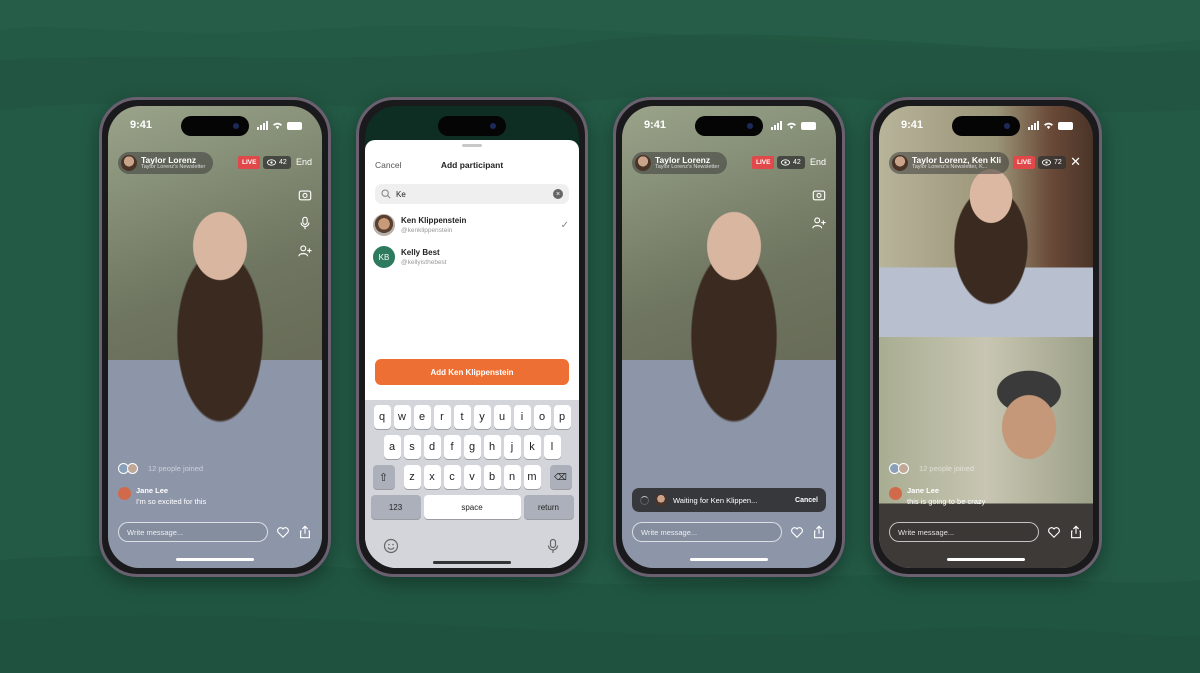 The width and height of the screenshot is (1200, 673). Describe the element at coordinates (169, 159) in the screenshot. I see `host-name: Taylor Lorenz` at that location.